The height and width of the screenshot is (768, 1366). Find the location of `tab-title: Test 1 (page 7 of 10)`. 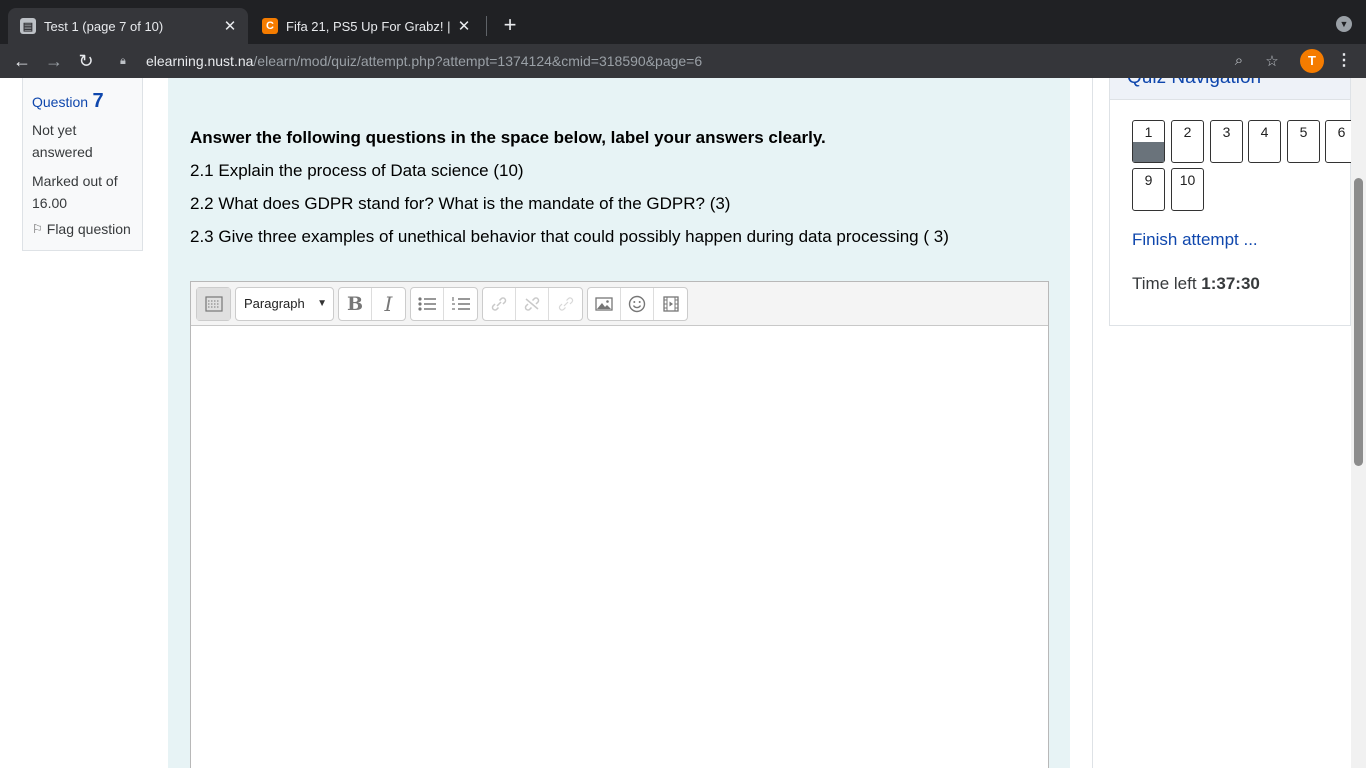

tab-title: Test 1 (page 7 of 10) is located at coordinates (104, 26).